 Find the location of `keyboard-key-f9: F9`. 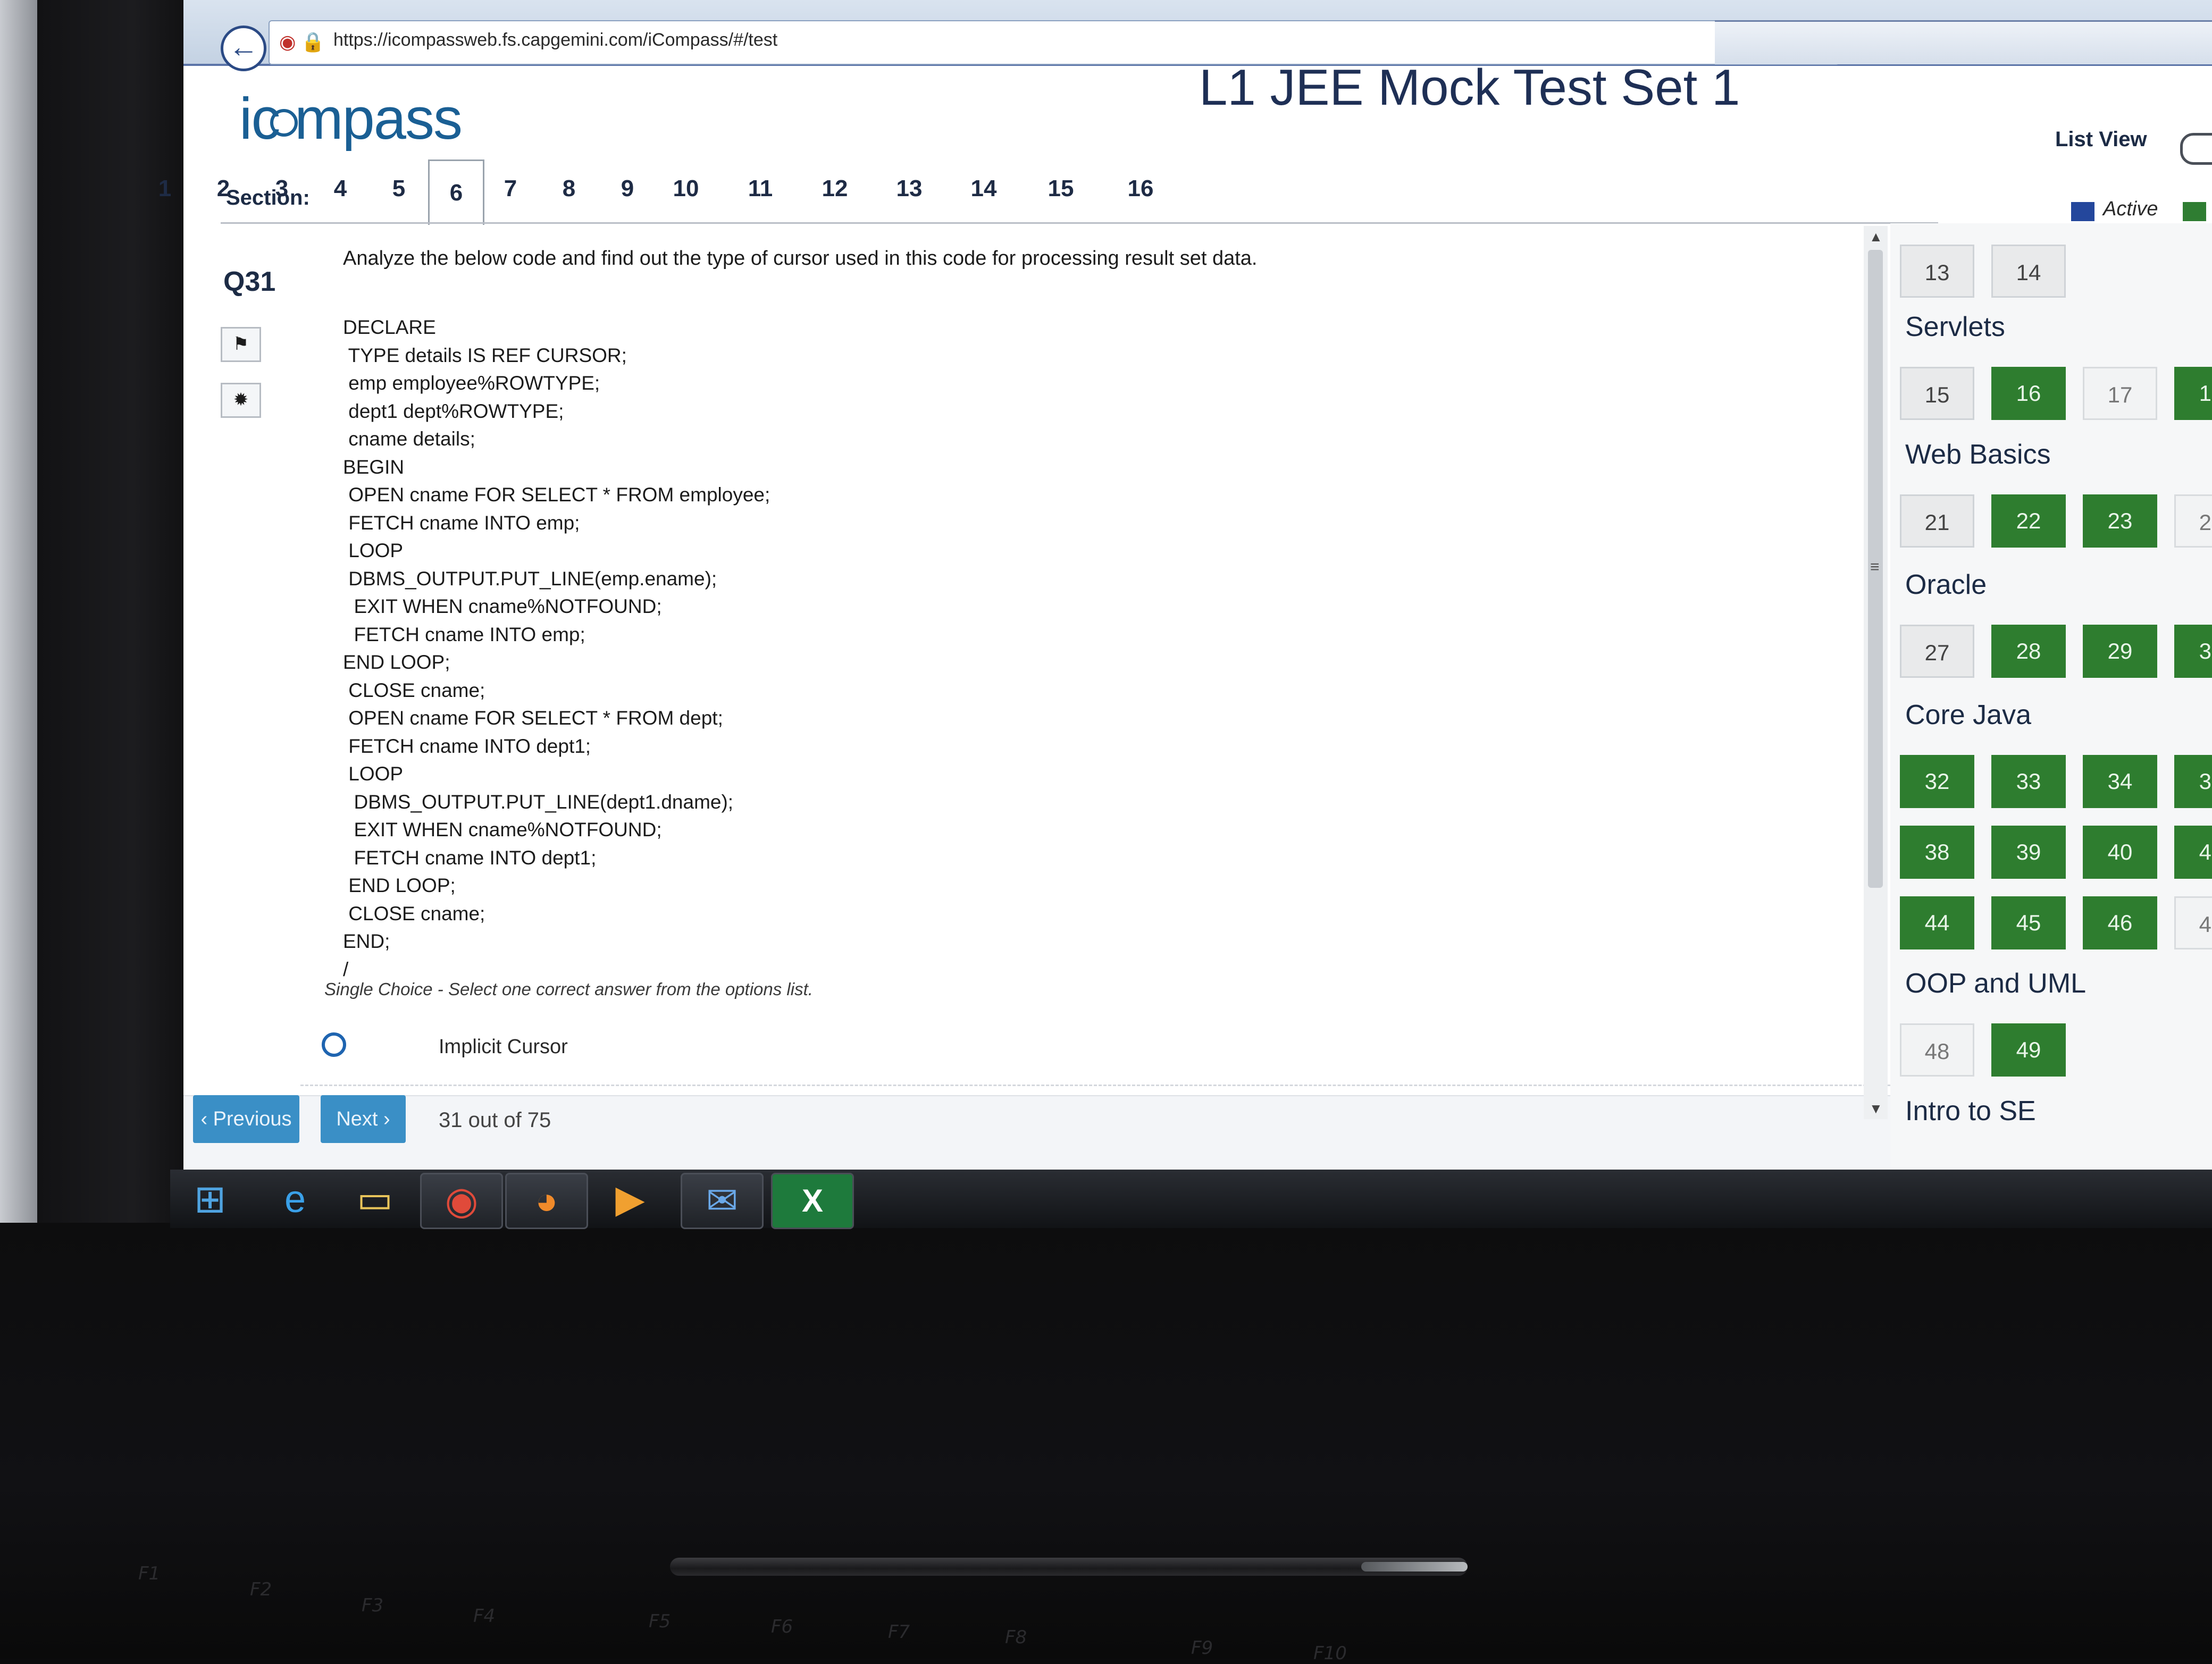

keyboard-key-f9: F9 is located at coordinates (1202, 1648).